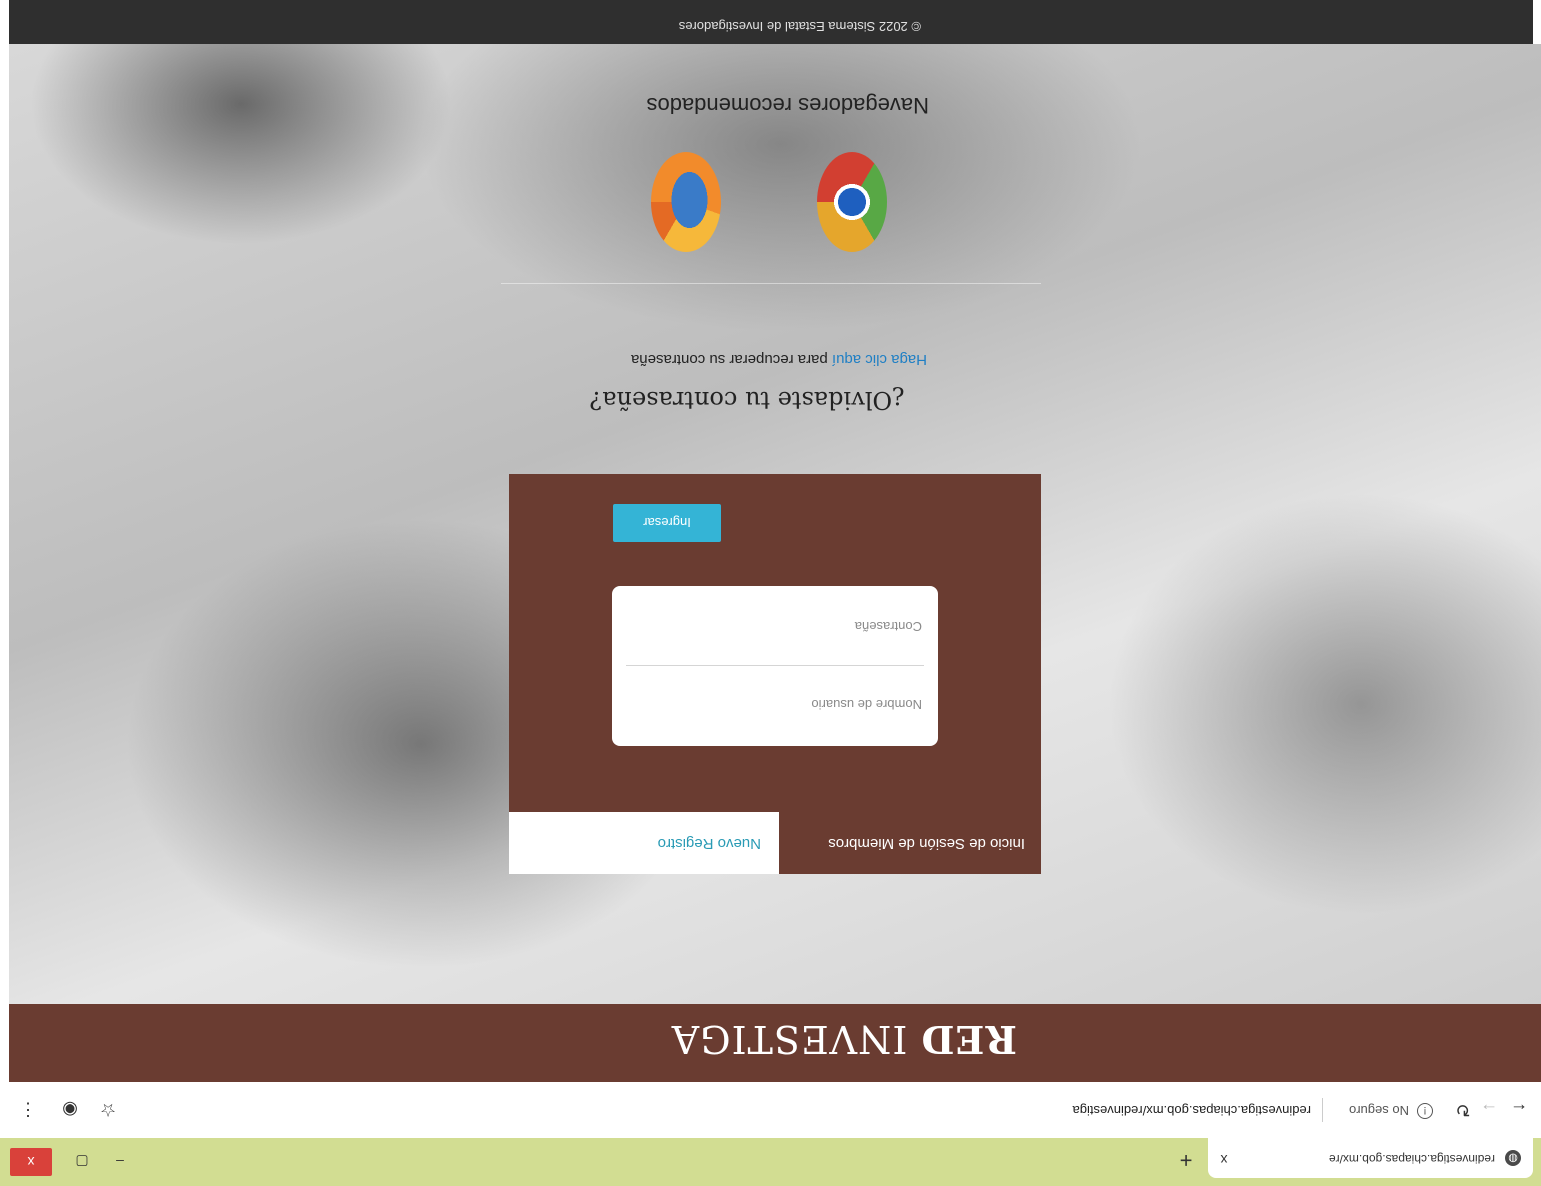 Image resolution: width=1541 pixels, height=1186 pixels. What do you see at coordinates (773, 705) in the screenshot?
I see `username-input` at bounding box center [773, 705].